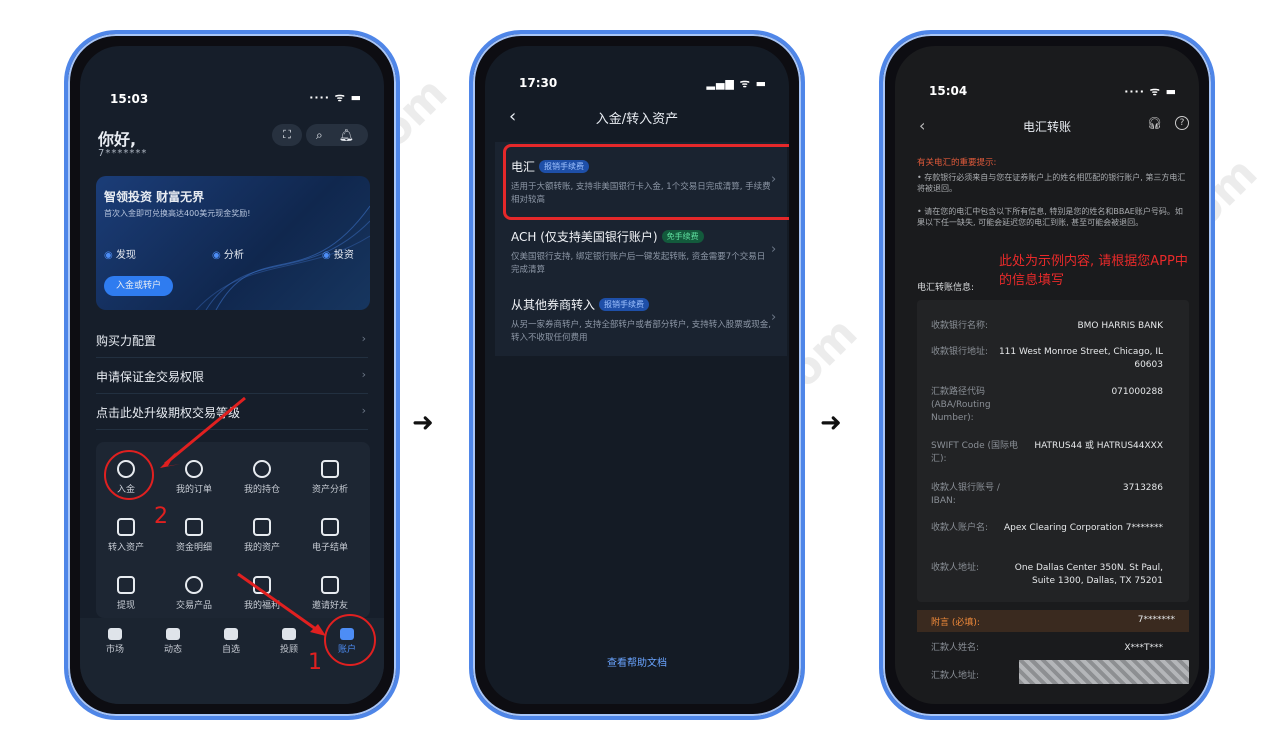 This screenshot has height=751, width=1280. What do you see at coordinates (1150, 91) in the screenshot?
I see `status-icons: ···· ᯤ ▬` at bounding box center [1150, 91].